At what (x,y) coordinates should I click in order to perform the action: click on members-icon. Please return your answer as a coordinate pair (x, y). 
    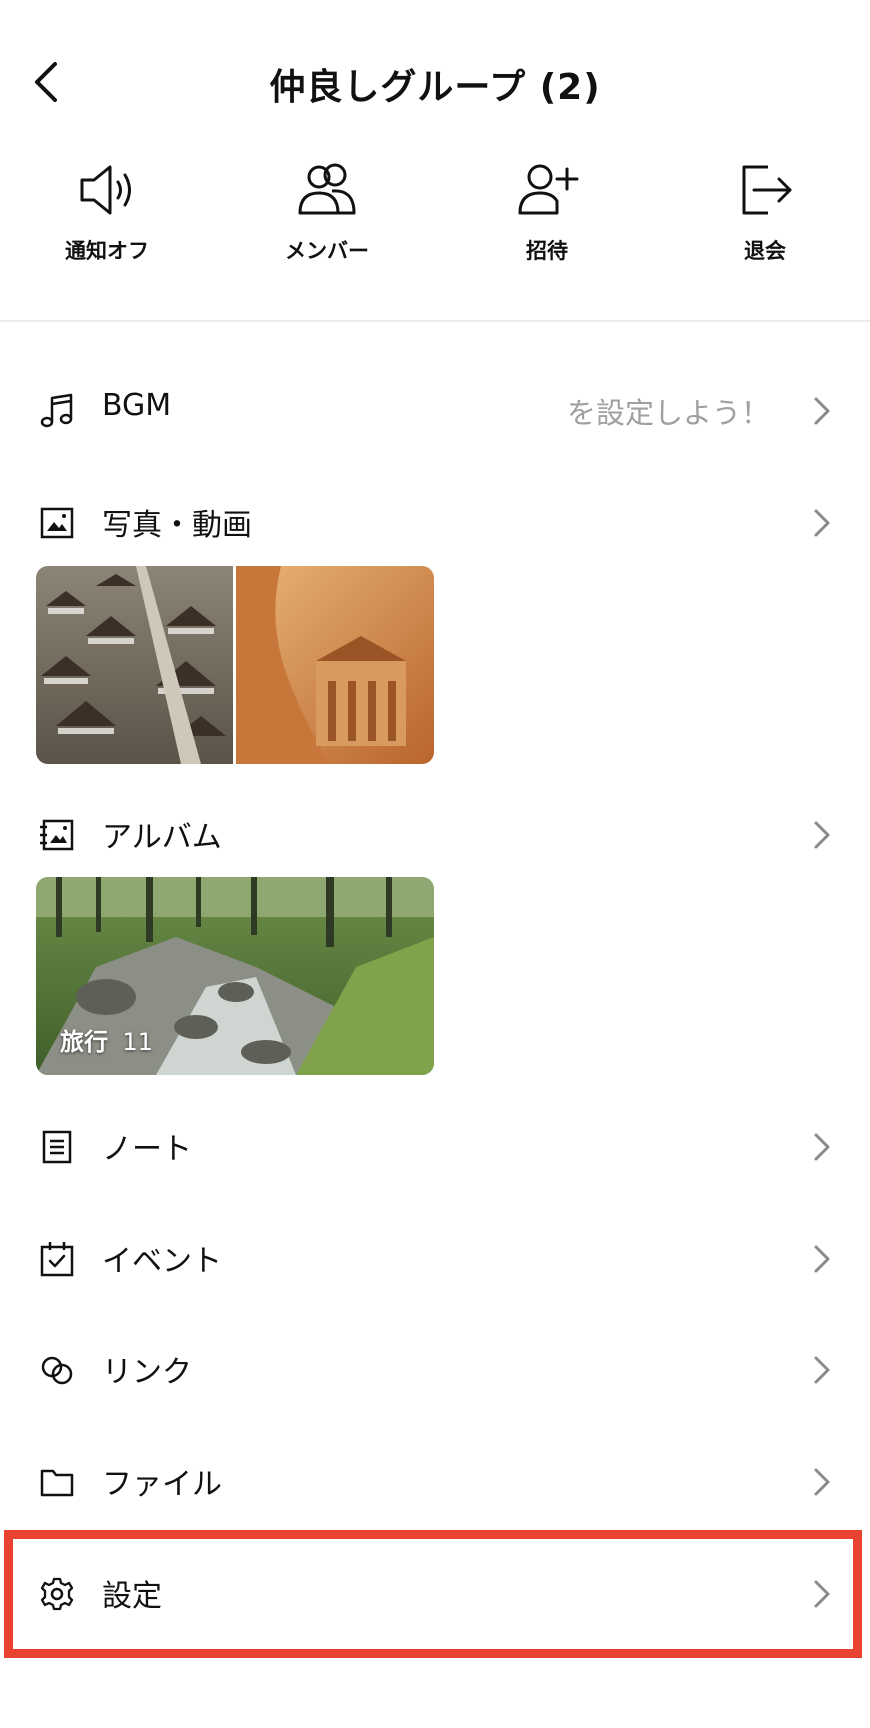
    Looking at the image, I should click on (327, 189).